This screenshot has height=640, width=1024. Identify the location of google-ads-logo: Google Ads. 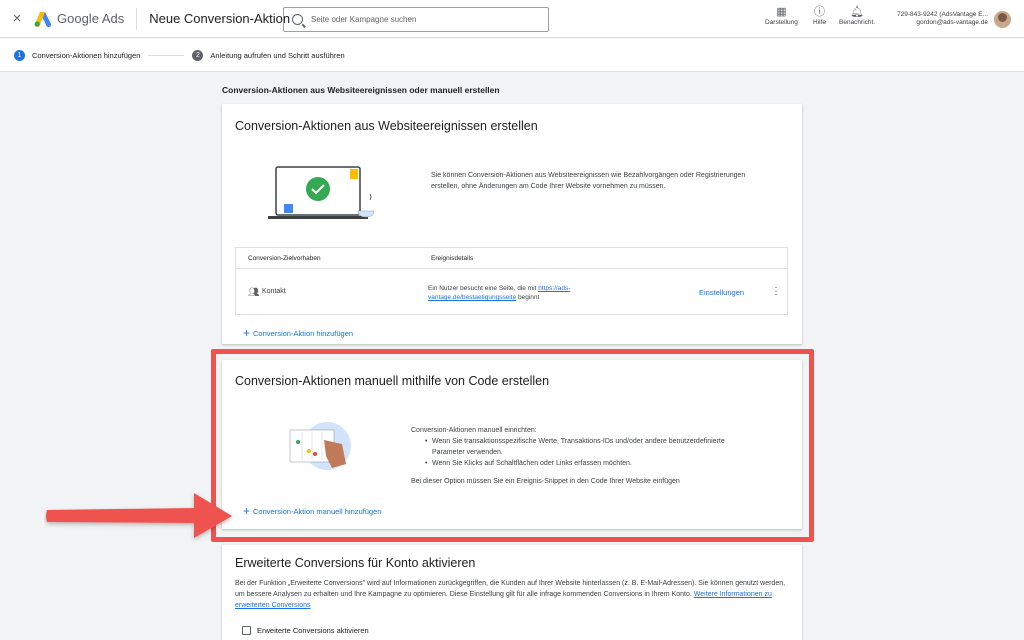
(79, 19).